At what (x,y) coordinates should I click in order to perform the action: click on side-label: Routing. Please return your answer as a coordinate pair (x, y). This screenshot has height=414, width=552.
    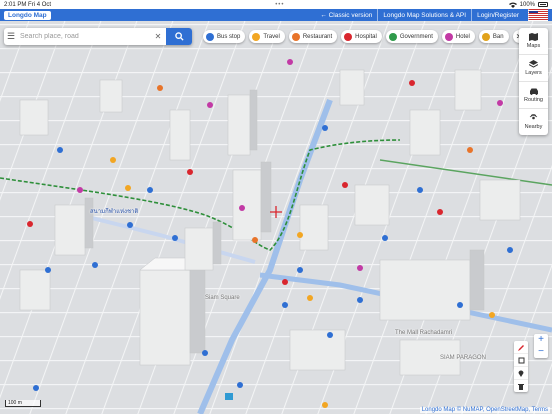
    Looking at the image, I should click on (533, 99).